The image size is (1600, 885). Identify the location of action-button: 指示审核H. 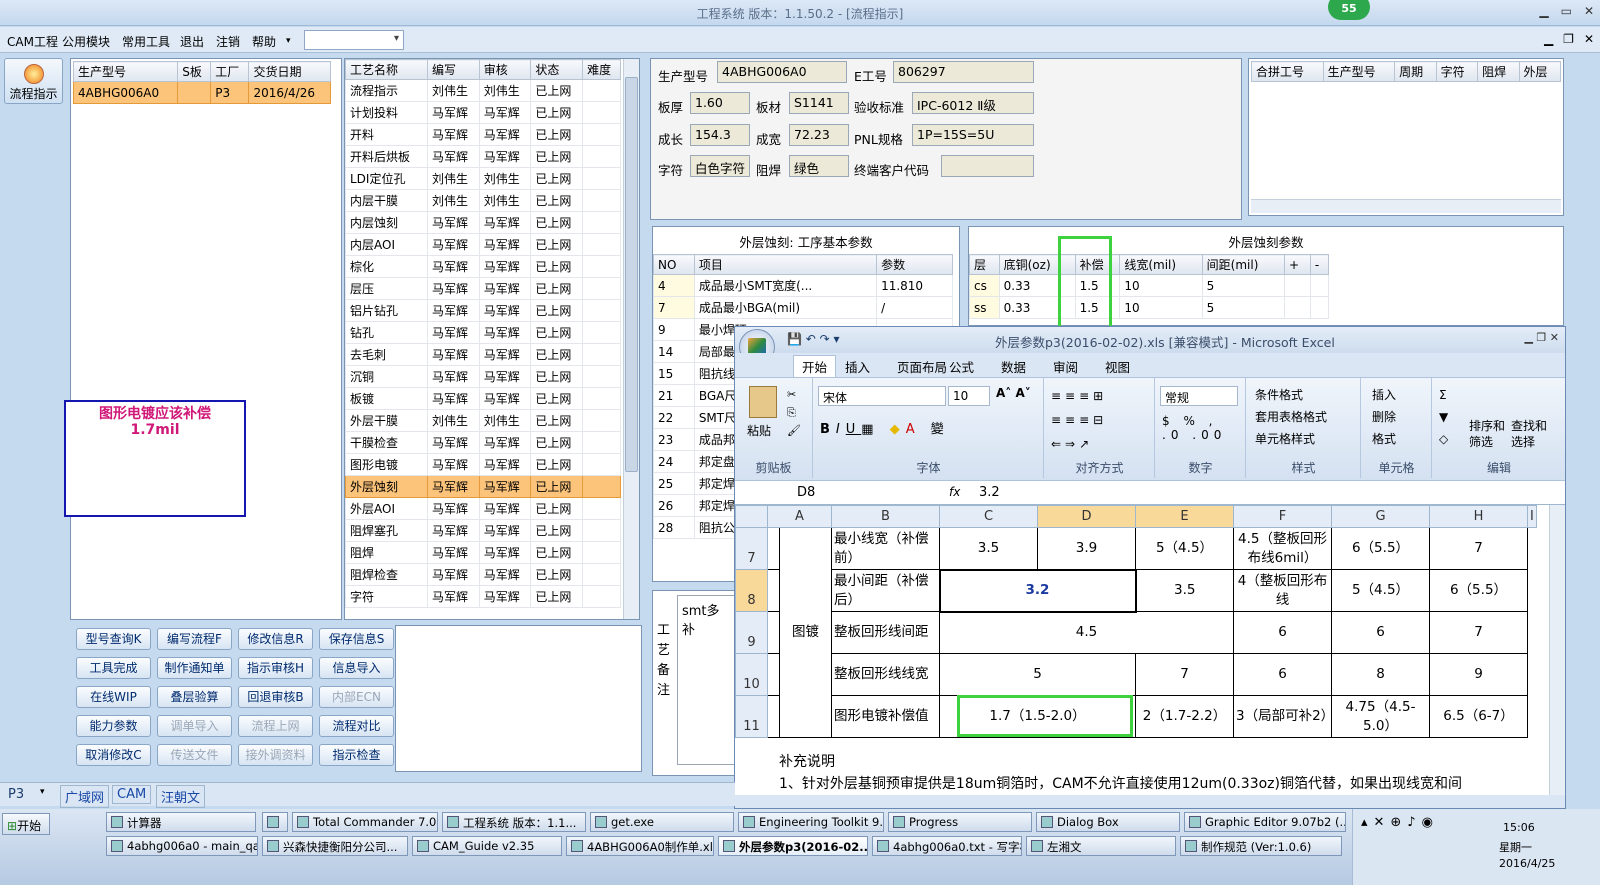
(275, 668).